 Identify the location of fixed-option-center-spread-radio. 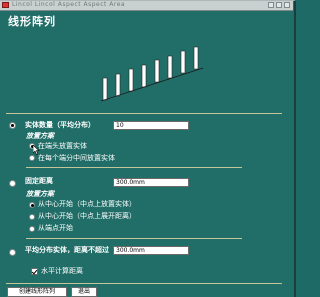
(32, 217).